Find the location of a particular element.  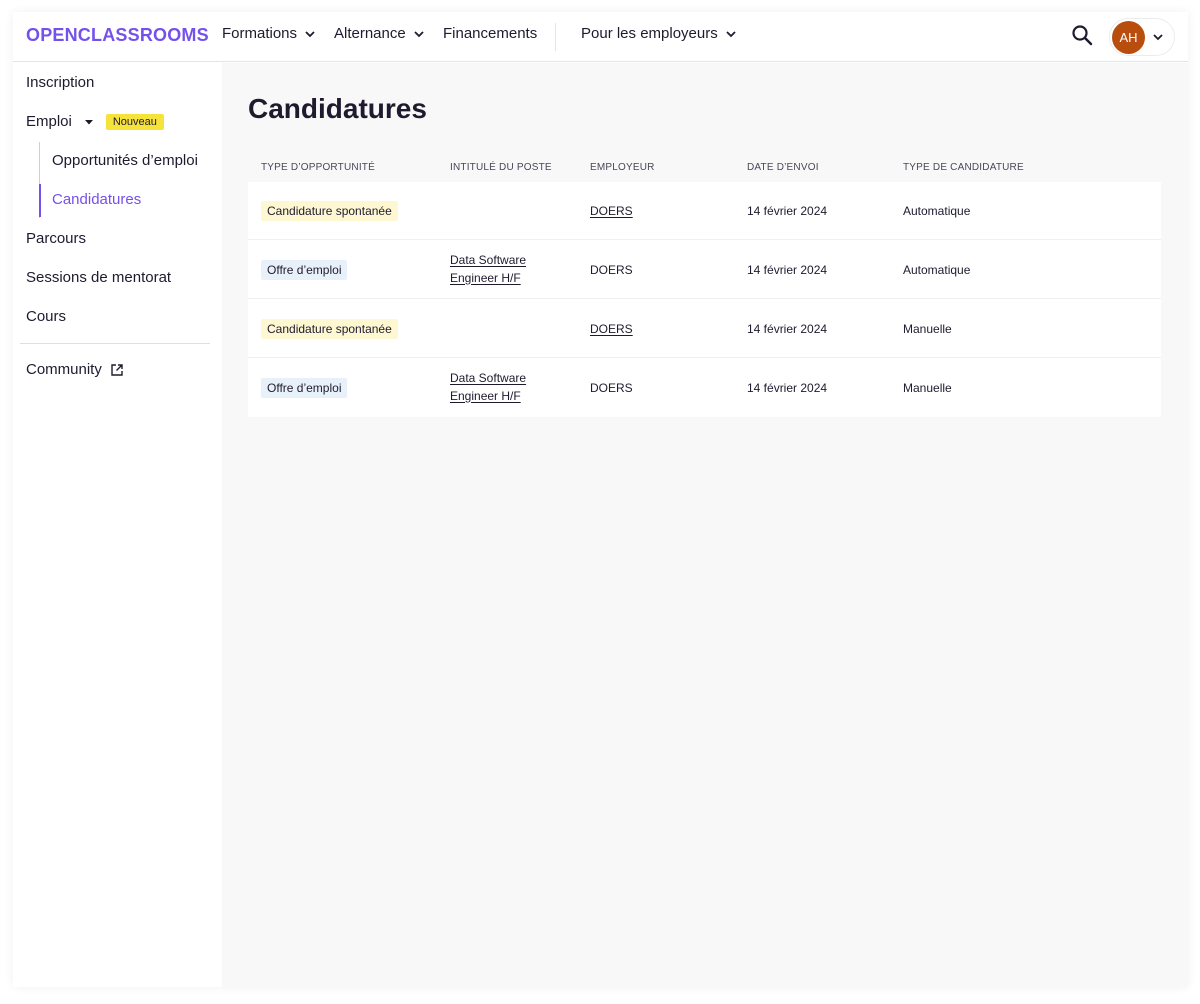

sidebar-item-label: Opportunités d’emploi is located at coordinates (125, 160).